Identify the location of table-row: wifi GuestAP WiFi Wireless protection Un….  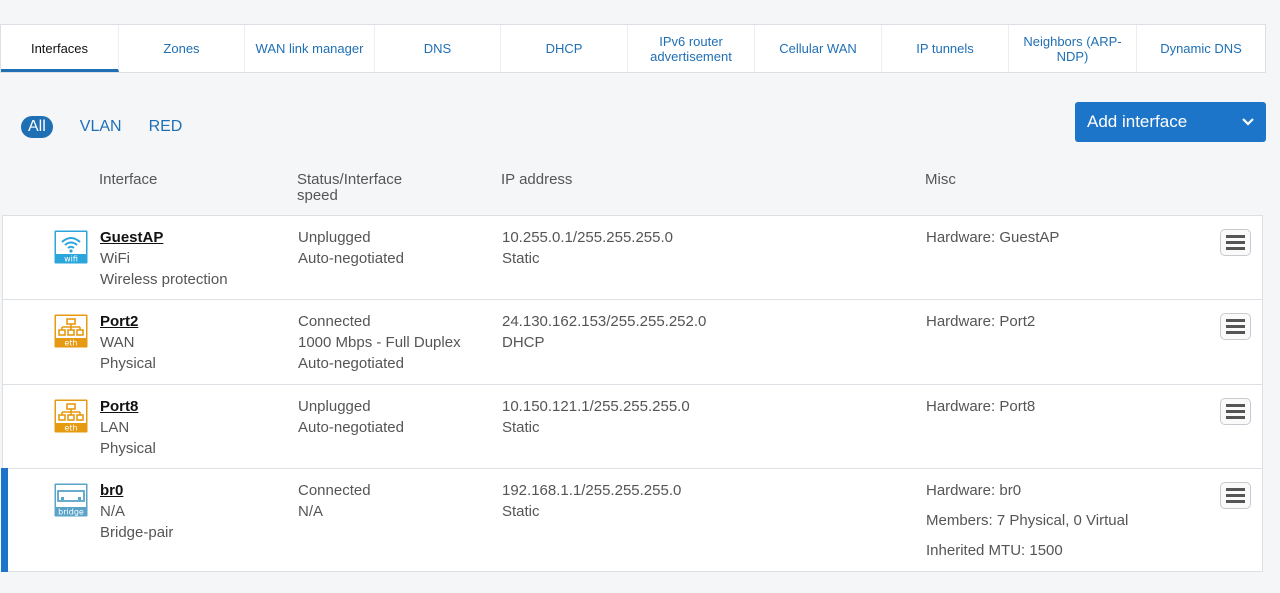
(632, 258).